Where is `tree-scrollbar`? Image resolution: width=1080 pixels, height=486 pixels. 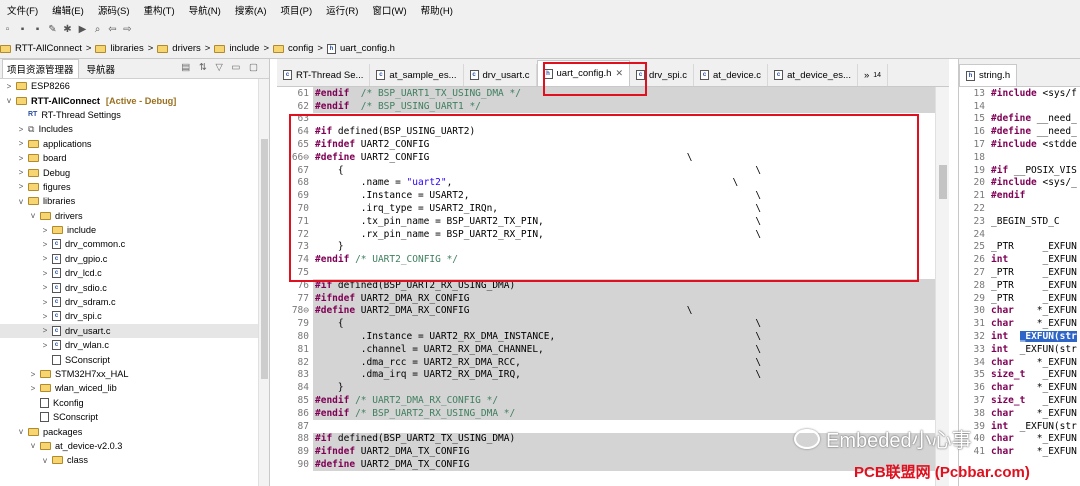
tree-scrollbar is located at coordinates (263, 282).